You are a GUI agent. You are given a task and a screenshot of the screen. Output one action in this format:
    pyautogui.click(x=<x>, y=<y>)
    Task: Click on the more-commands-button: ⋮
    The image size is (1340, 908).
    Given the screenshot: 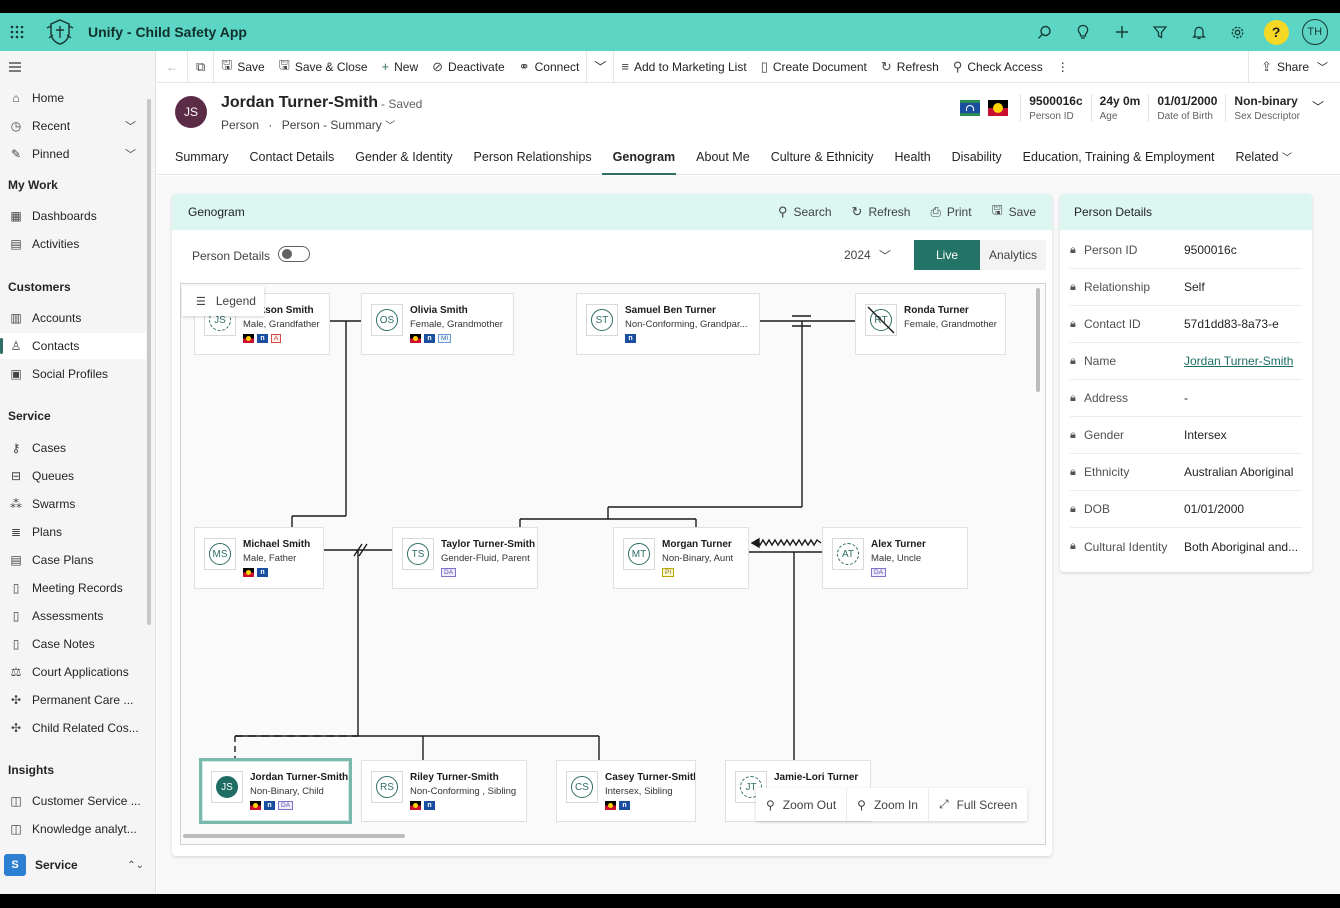 What is the action you would take?
    pyautogui.click(x=1063, y=67)
    